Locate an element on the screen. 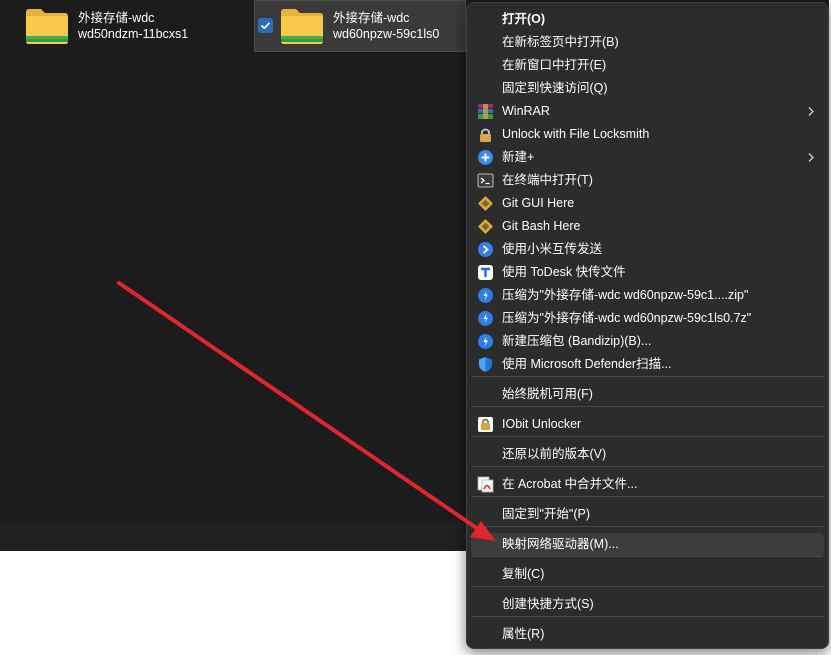 Image resolution: width=831 pixels, height=655 pixels. menu-item-label: 新建+ is located at coordinates (518, 157).